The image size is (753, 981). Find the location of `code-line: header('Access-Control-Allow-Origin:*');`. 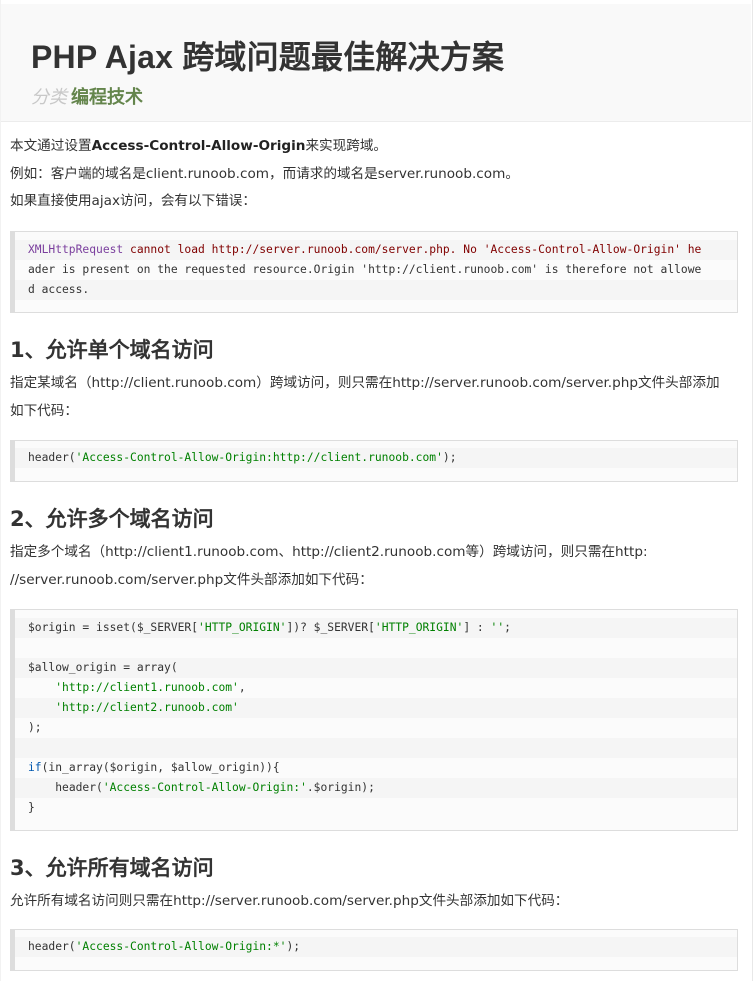

code-line: header('Access-Control-Allow-Origin:*'); is located at coordinates (376, 947).